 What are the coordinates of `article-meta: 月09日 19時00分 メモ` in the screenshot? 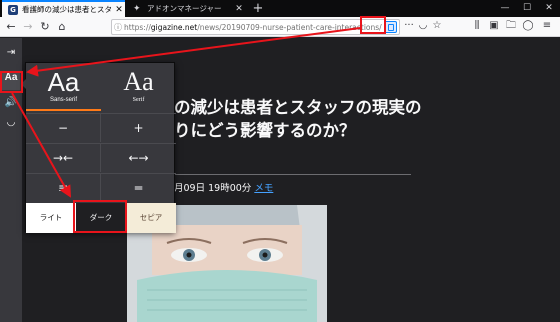 It's located at (223, 187).